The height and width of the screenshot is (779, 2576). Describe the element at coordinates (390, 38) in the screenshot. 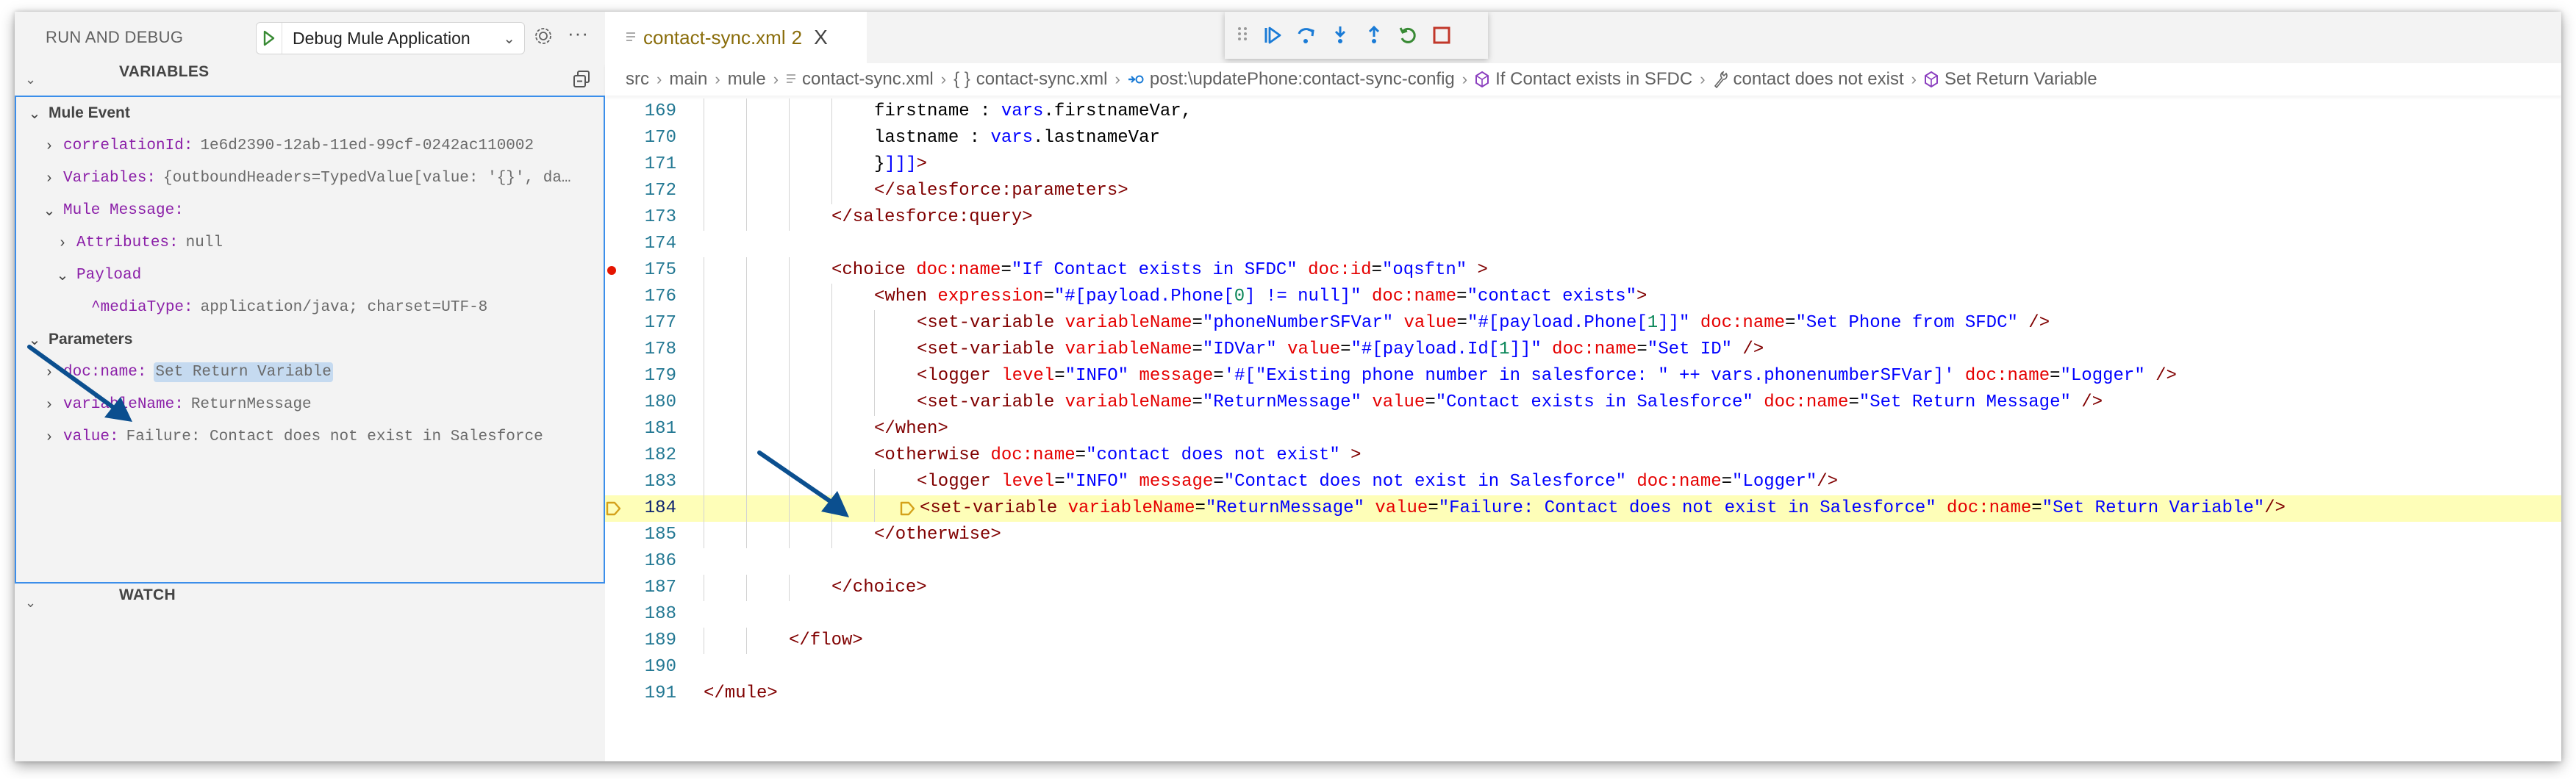

I see `launch-configuration-dropdown: Debug Mule Application ⌄` at that location.